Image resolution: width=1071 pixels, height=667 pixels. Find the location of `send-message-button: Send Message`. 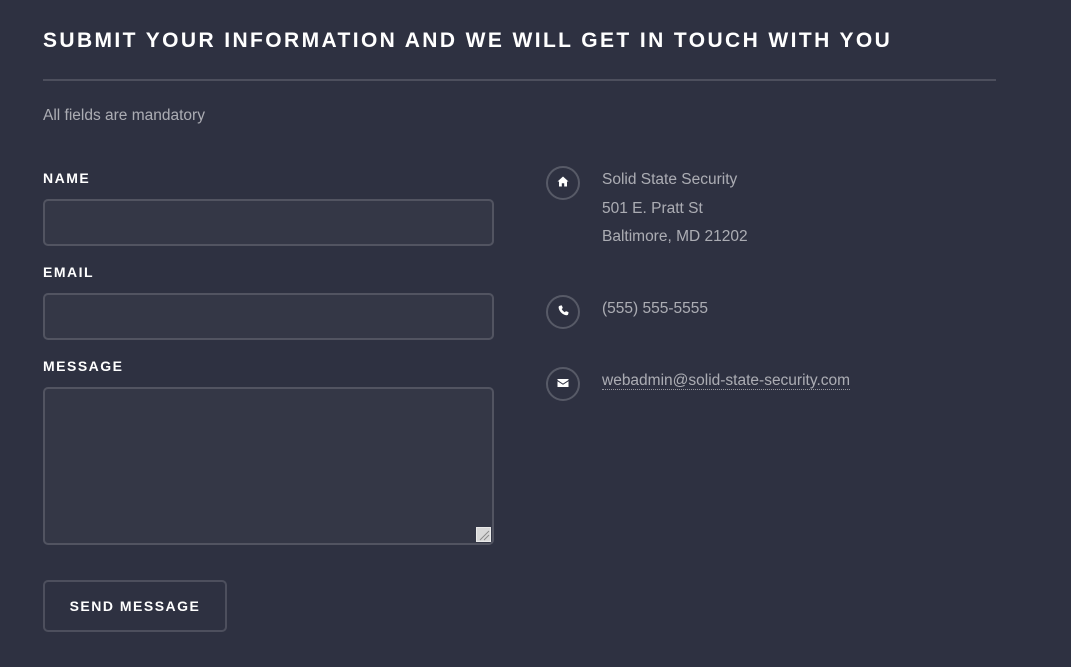

send-message-button: Send Message is located at coordinates (135, 606).